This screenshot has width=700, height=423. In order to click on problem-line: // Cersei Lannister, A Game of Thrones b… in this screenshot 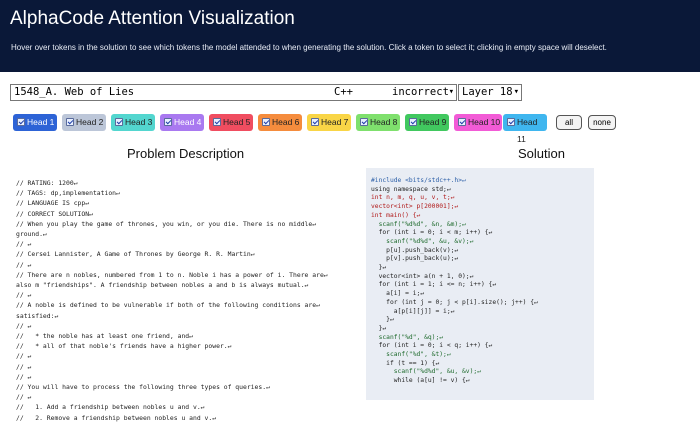, I will do `click(135, 254)`.